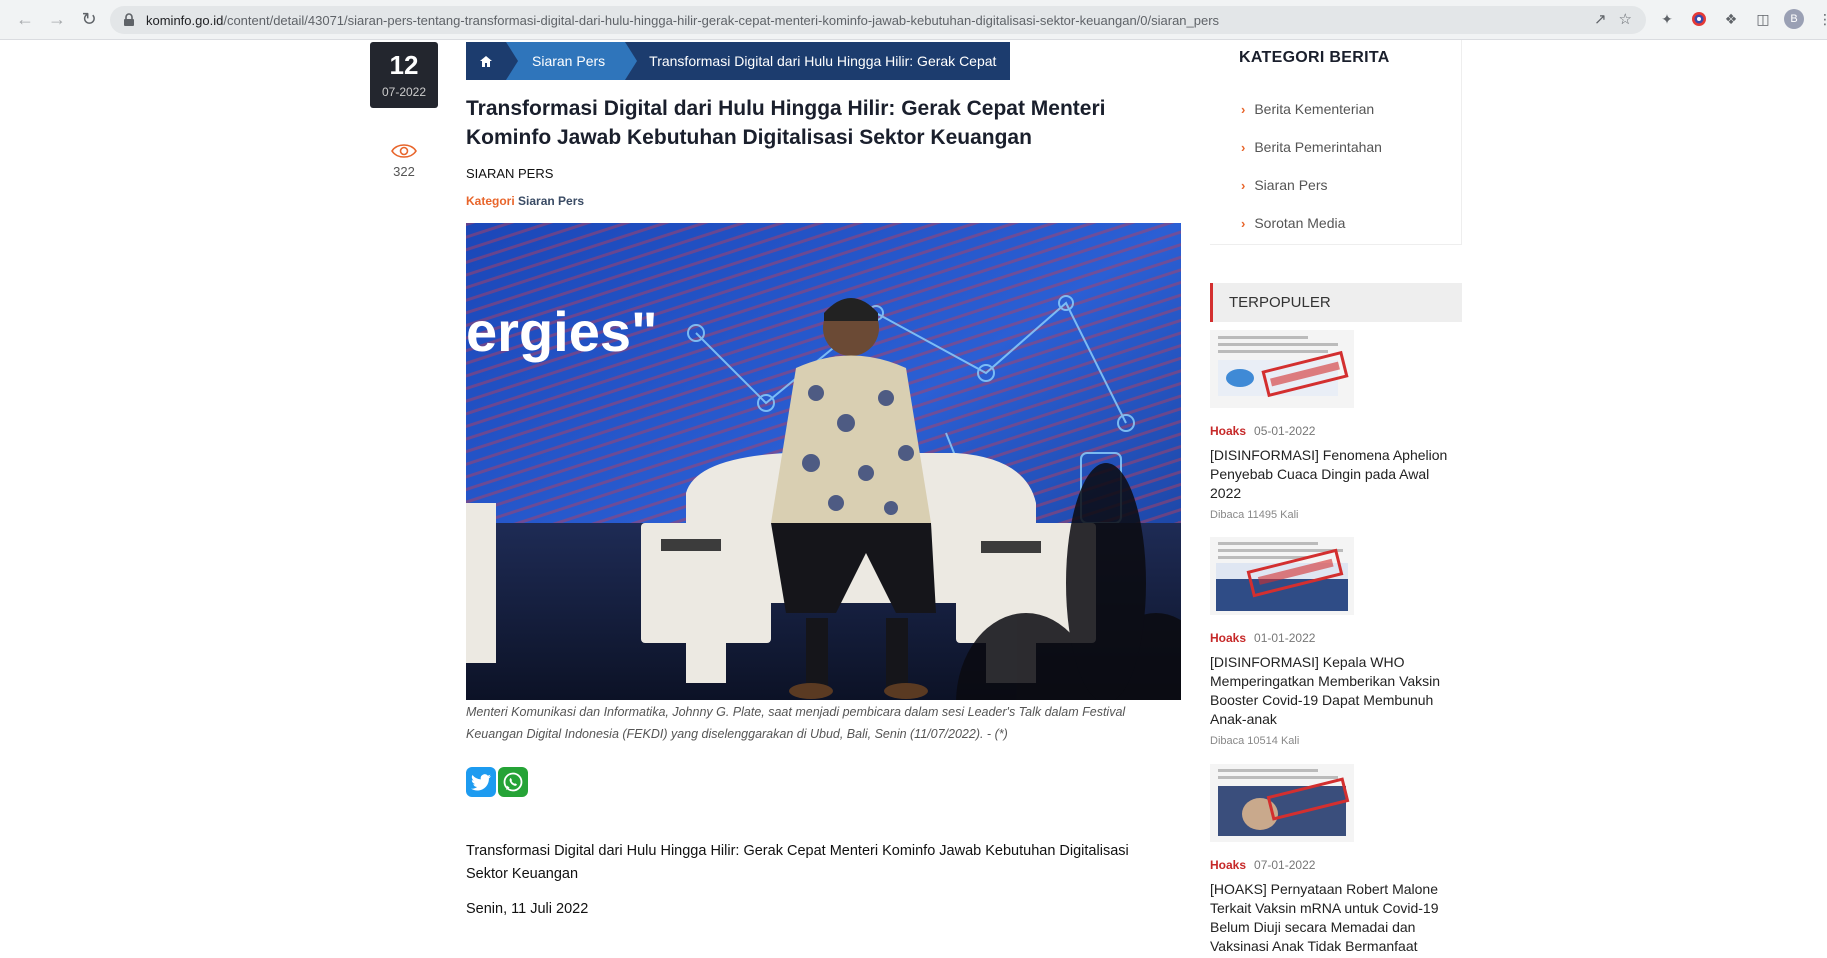 Image resolution: width=1827 pixels, height=958 pixels. What do you see at coordinates (1731, 19) in the screenshot?
I see `puzzle-icon: ❖` at bounding box center [1731, 19].